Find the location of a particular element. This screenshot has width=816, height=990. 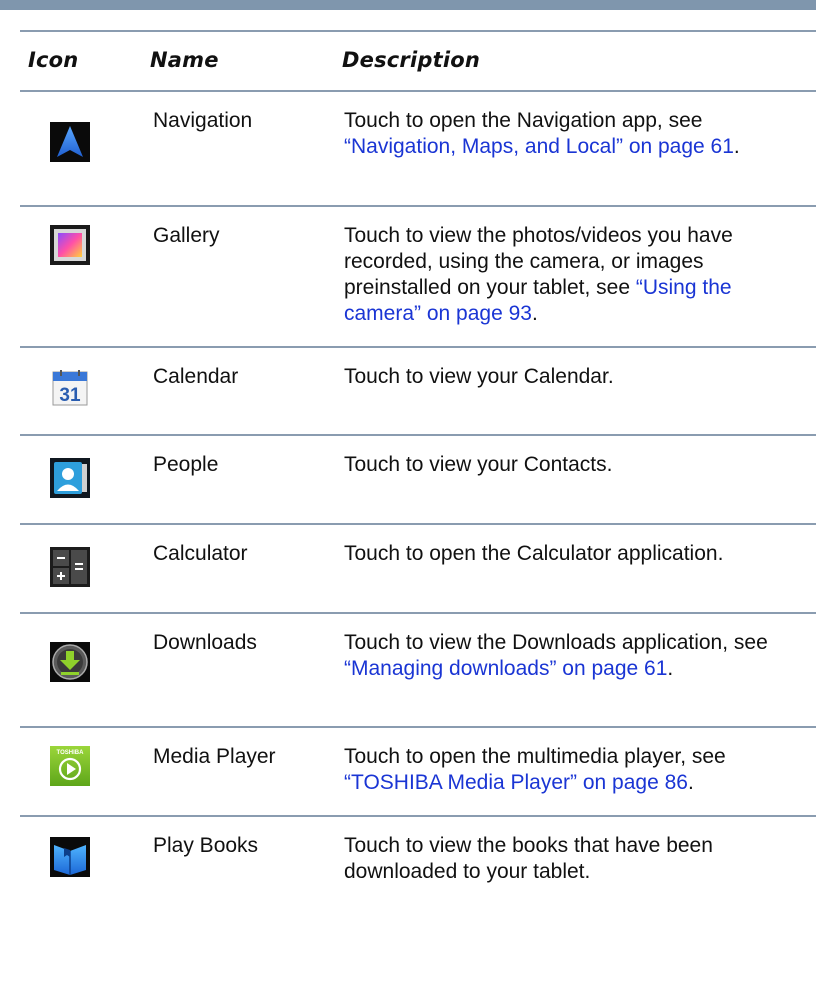

cross-reference-link: “Managing downloads” on page 61 is located at coordinates (505, 668).